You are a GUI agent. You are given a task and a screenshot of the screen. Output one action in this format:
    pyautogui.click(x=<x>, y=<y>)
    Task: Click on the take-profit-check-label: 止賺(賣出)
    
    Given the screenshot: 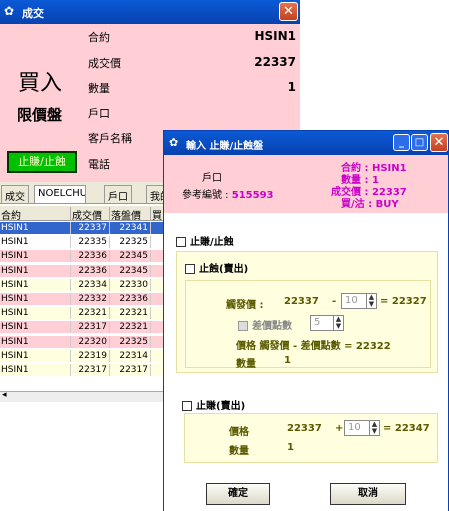 What is the action you would take?
    pyautogui.click(x=221, y=406)
    